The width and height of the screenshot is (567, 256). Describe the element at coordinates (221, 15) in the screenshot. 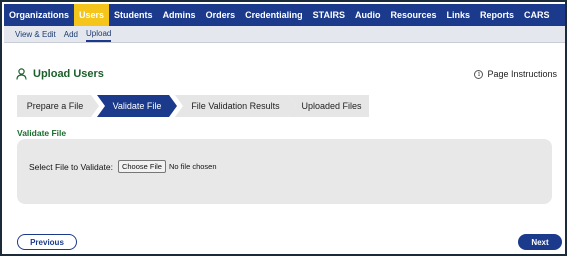

I see `nav-orders: Orders` at that location.